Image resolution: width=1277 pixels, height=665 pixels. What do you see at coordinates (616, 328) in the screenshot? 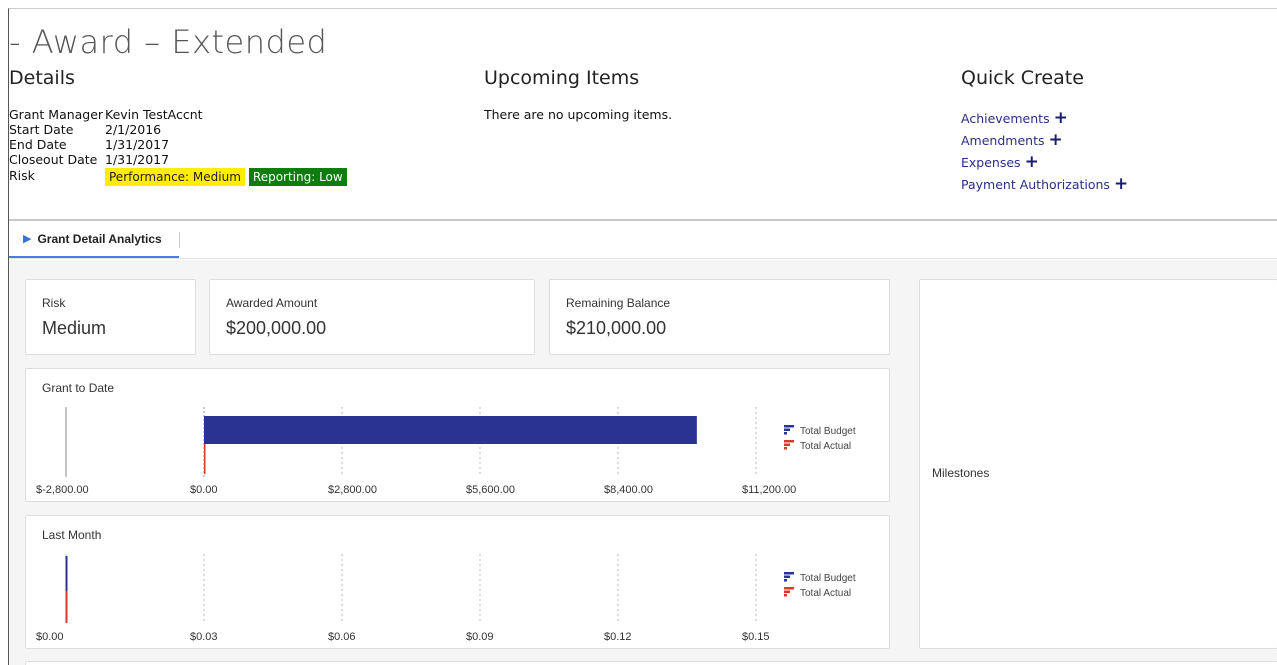
I see `remaining-balance-value: $210,000.00` at bounding box center [616, 328].